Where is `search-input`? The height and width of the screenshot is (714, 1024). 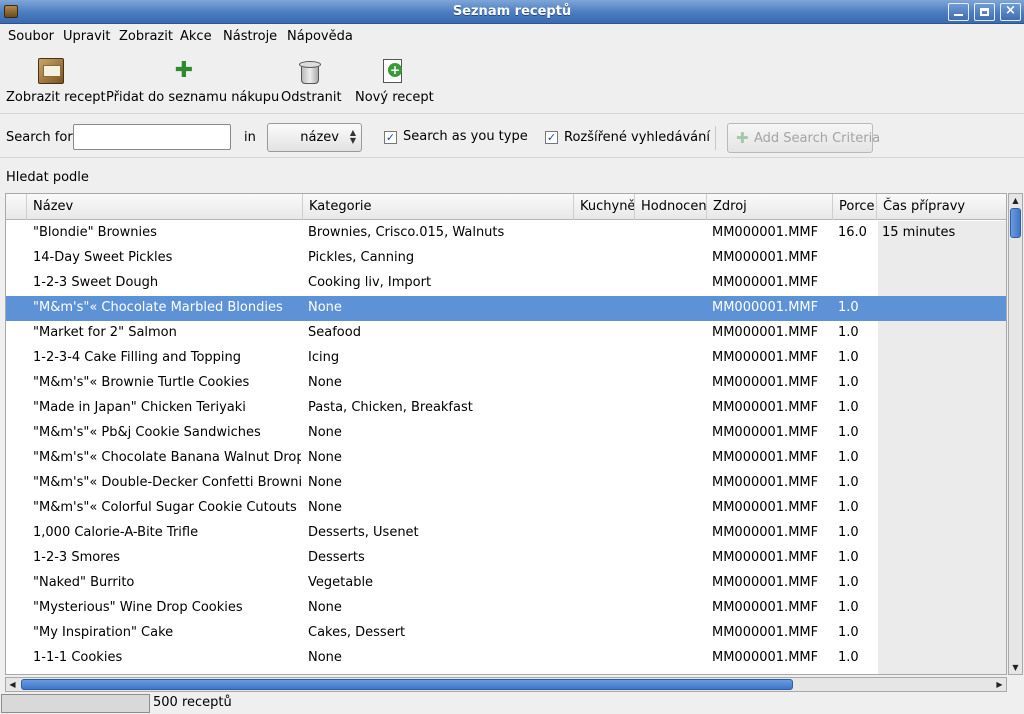
search-input is located at coordinates (152, 137).